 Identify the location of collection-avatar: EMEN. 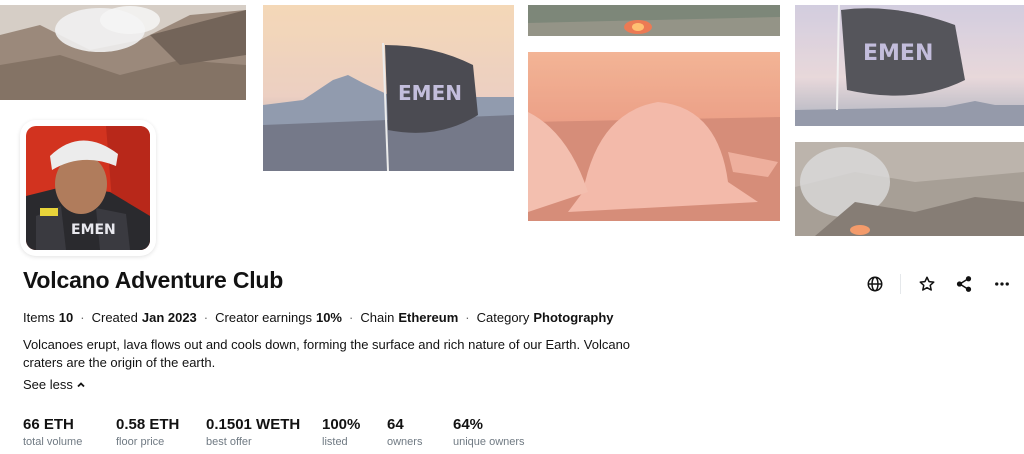
(88, 188).